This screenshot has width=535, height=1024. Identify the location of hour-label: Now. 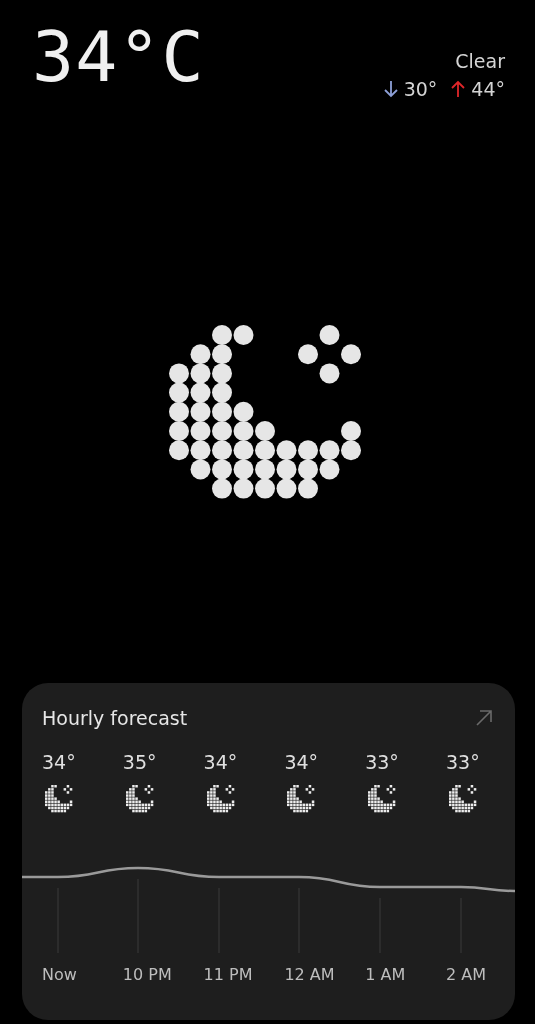
(59, 974).